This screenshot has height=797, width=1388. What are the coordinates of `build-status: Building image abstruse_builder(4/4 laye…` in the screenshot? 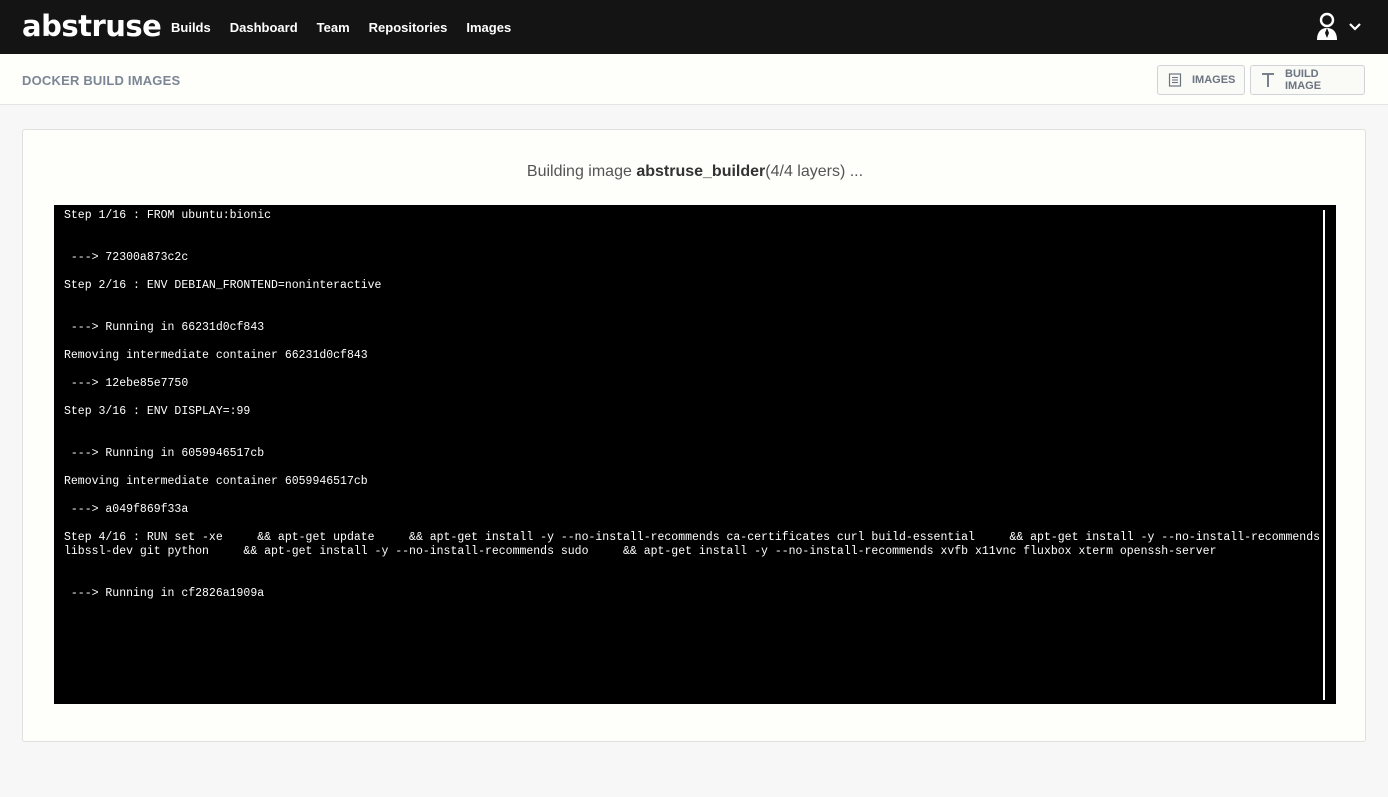 It's located at (695, 172).